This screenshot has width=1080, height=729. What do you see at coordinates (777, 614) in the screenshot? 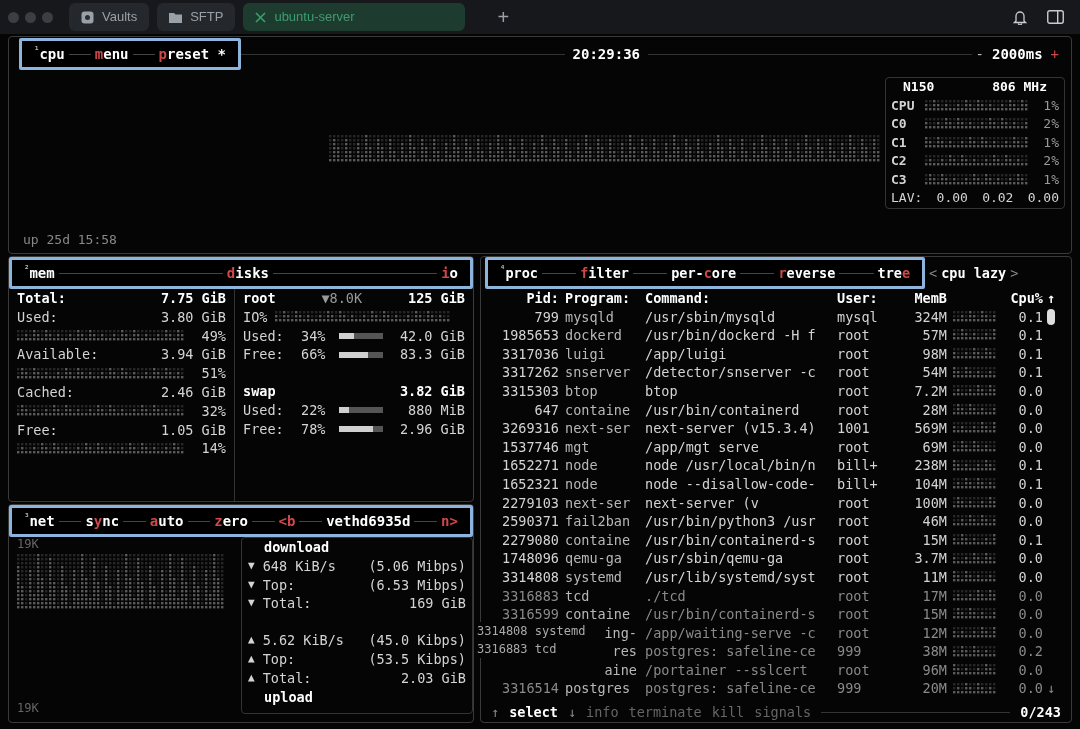
I see `process-row: 3316599 containe /usr/bin/containerd-s root 15M 0.0` at bounding box center [777, 614].